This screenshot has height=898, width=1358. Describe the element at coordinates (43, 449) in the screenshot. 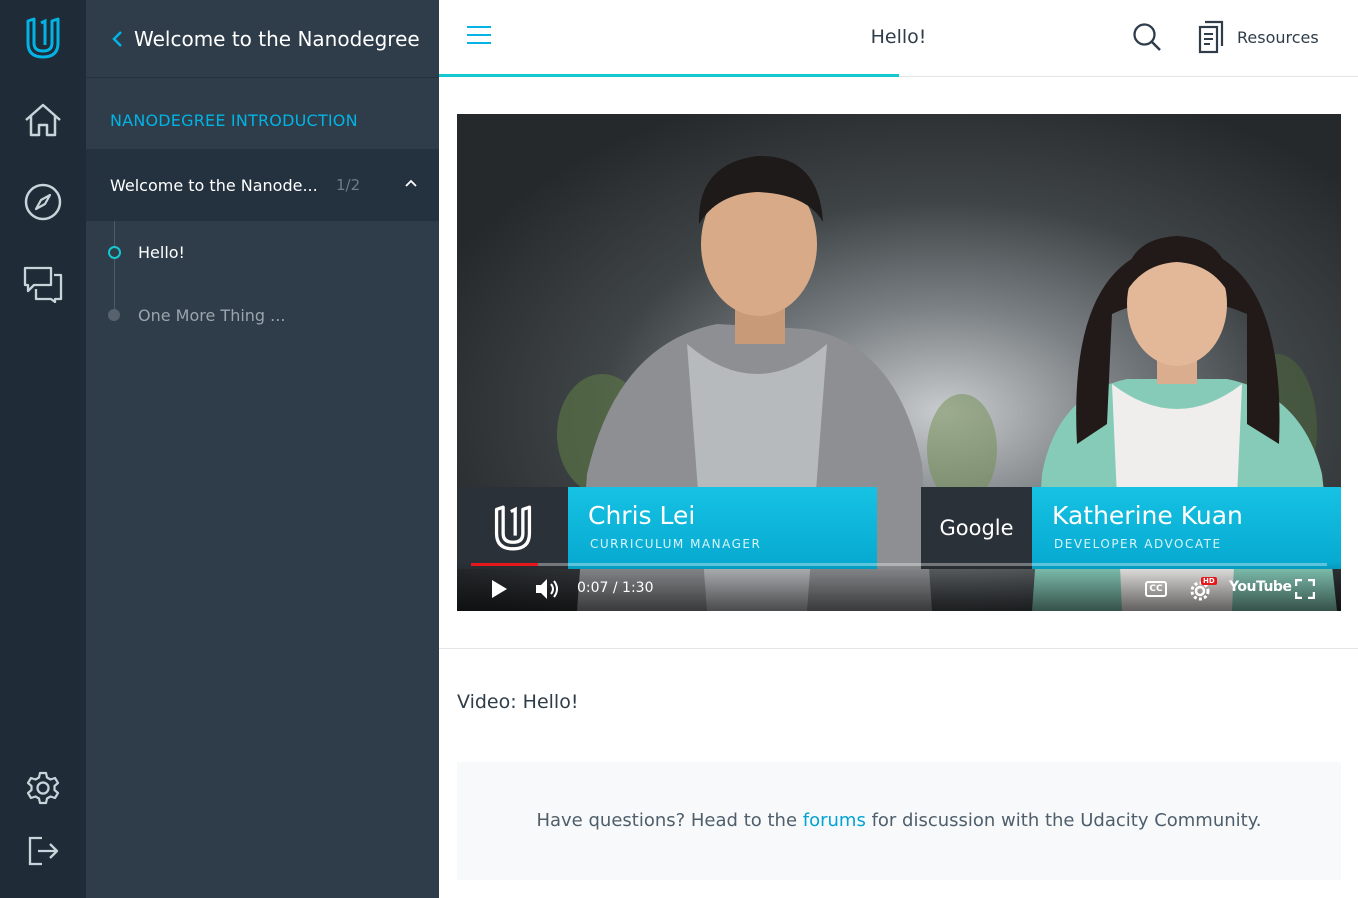

I see `icon-rail` at that location.